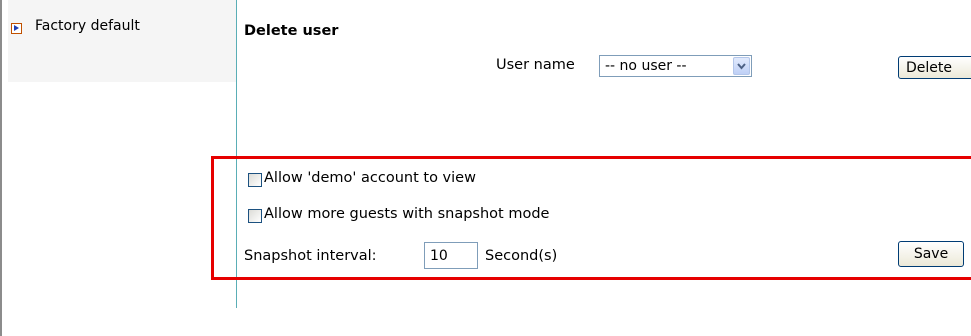  Describe the element at coordinates (122, 41) in the screenshot. I see `sidebar-item-factory-default: Factory default` at that location.